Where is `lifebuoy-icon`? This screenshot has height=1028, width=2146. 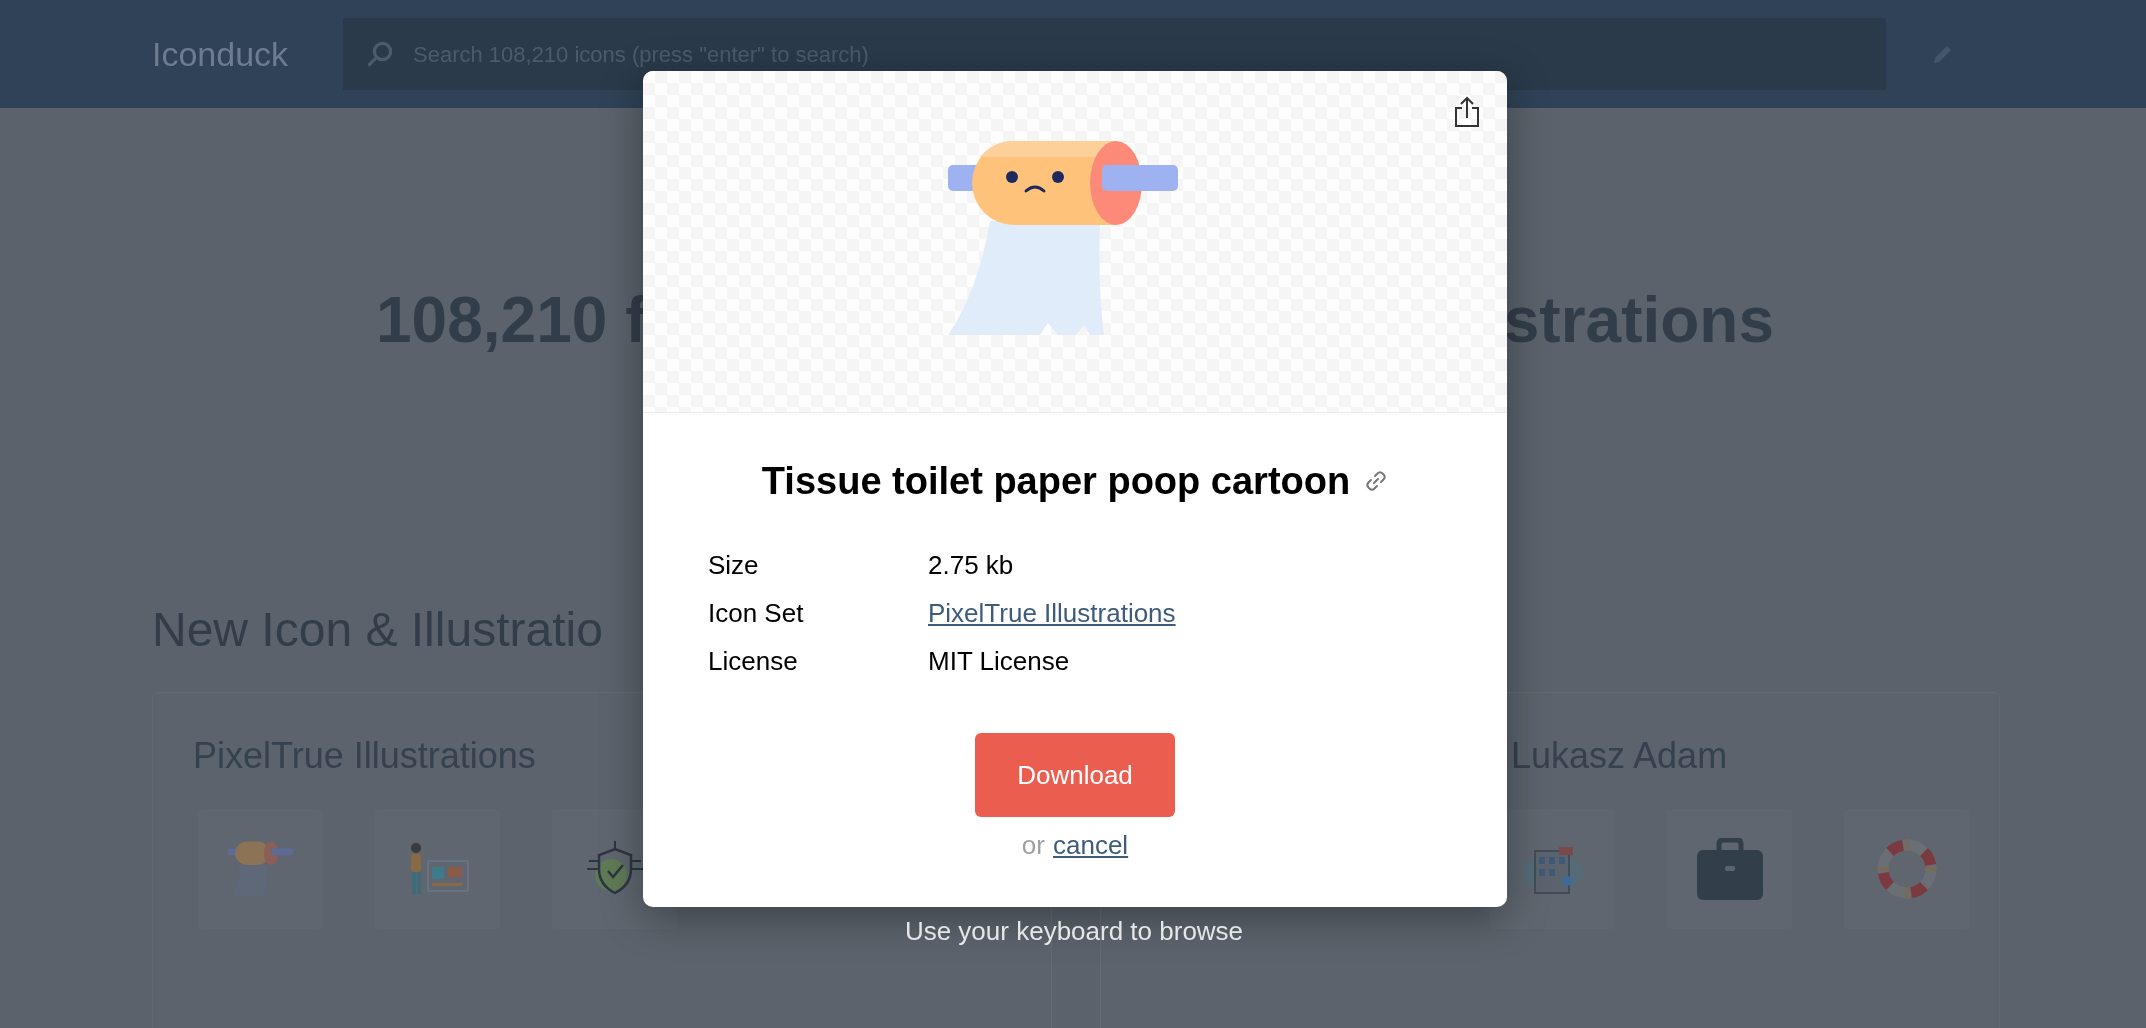 lifebuoy-icon is located at coordinates (1906, 869).